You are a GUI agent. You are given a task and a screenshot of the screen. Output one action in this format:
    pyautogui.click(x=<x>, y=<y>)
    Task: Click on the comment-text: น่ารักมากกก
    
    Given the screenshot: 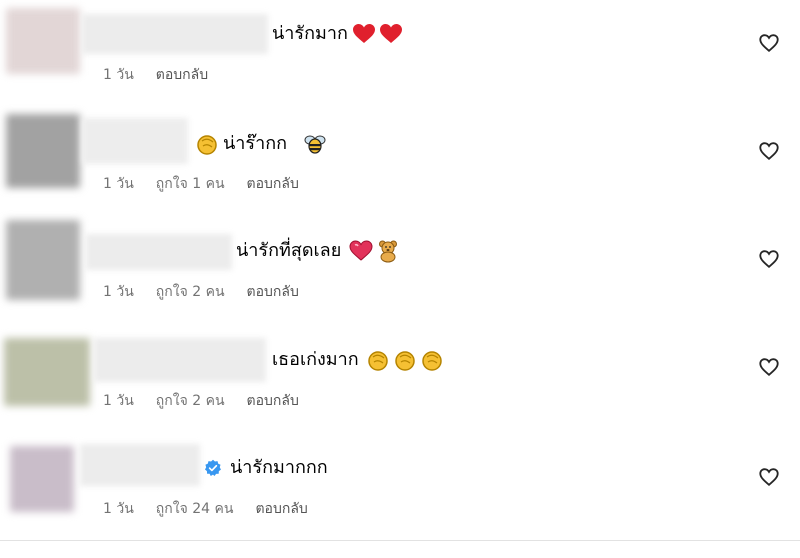 What is the action you would take?
    pyautogui.click(x=279, y=467)
    